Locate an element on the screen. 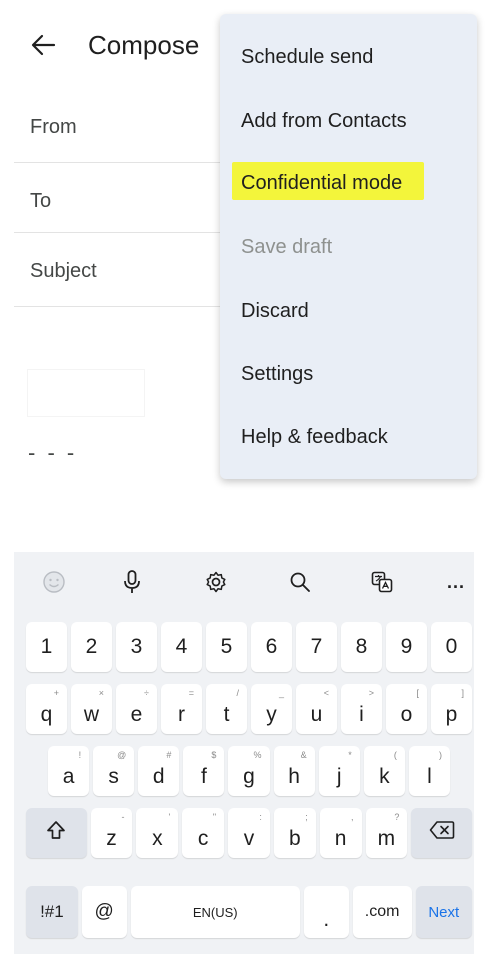  key-6: 6 is located at coordinates (271, 647).